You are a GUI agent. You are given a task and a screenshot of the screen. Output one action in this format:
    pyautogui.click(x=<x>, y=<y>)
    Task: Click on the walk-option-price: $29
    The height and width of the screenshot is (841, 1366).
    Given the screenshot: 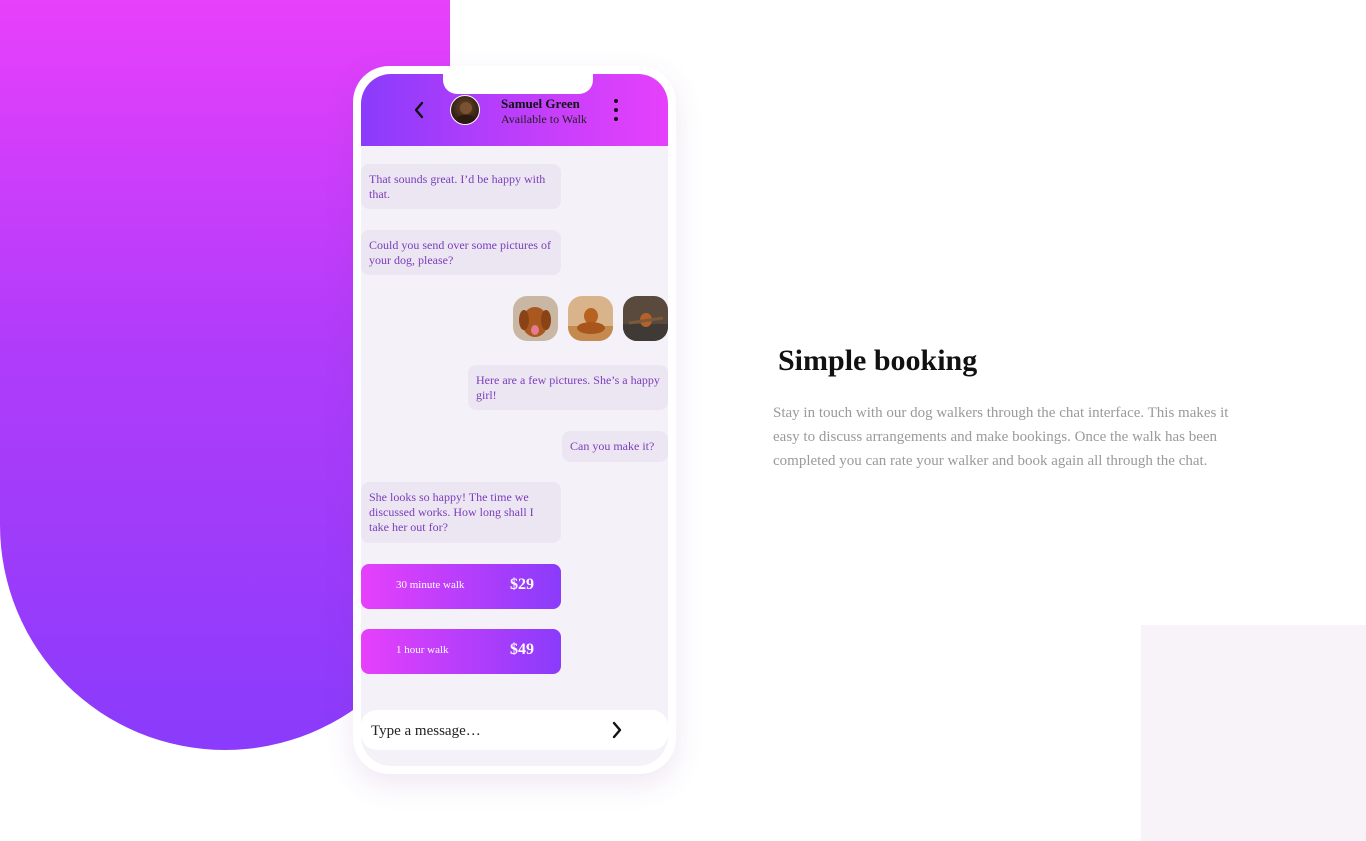 What is the action you would take?
    pyautogui.click(x=522, y=584)
    